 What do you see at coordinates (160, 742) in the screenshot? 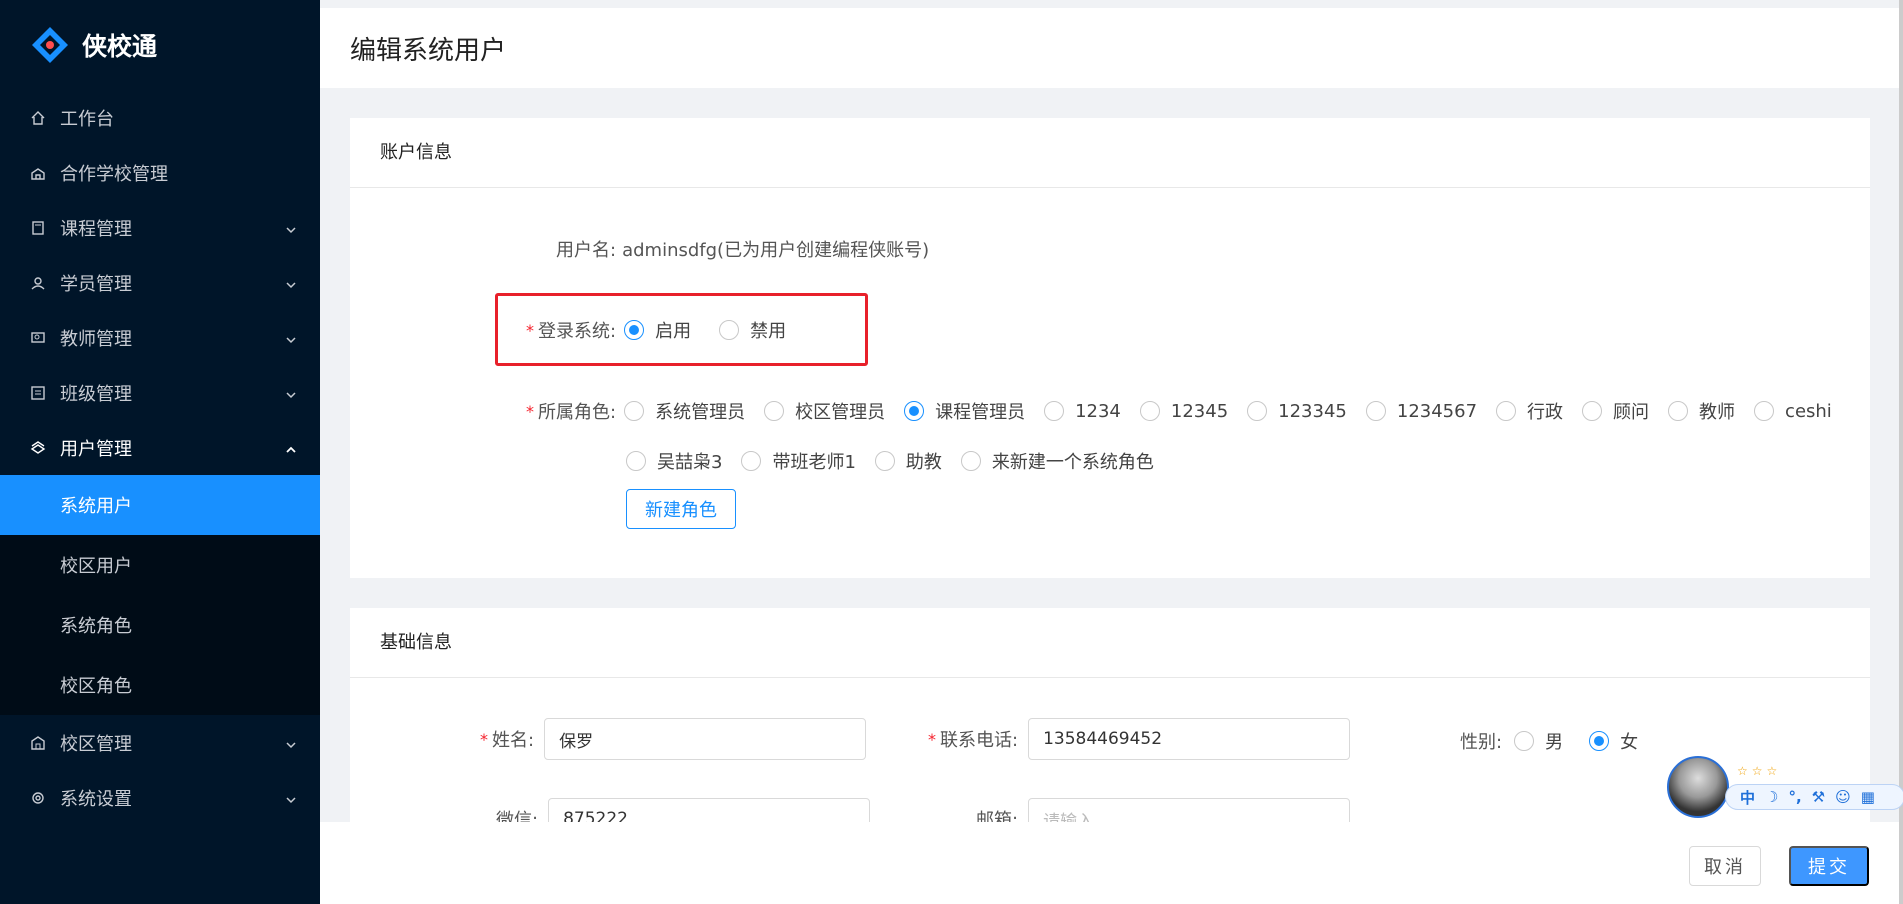
I see `sidebar-item: 校区管理` at bounding box center [160, 742].